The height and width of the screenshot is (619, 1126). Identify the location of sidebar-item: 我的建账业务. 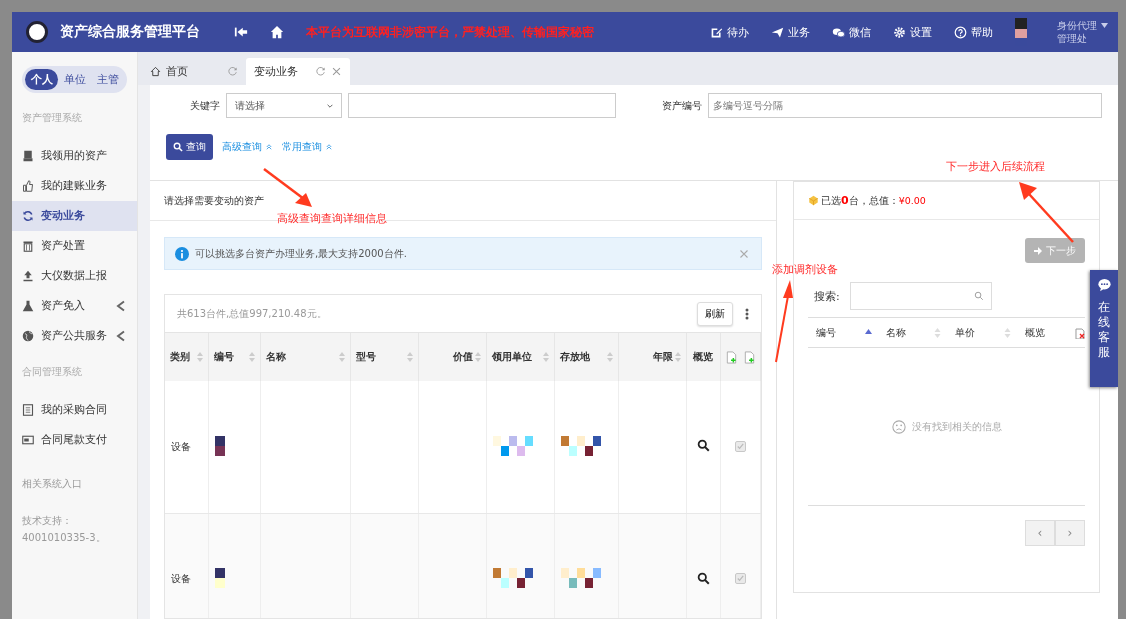
(74, 186).